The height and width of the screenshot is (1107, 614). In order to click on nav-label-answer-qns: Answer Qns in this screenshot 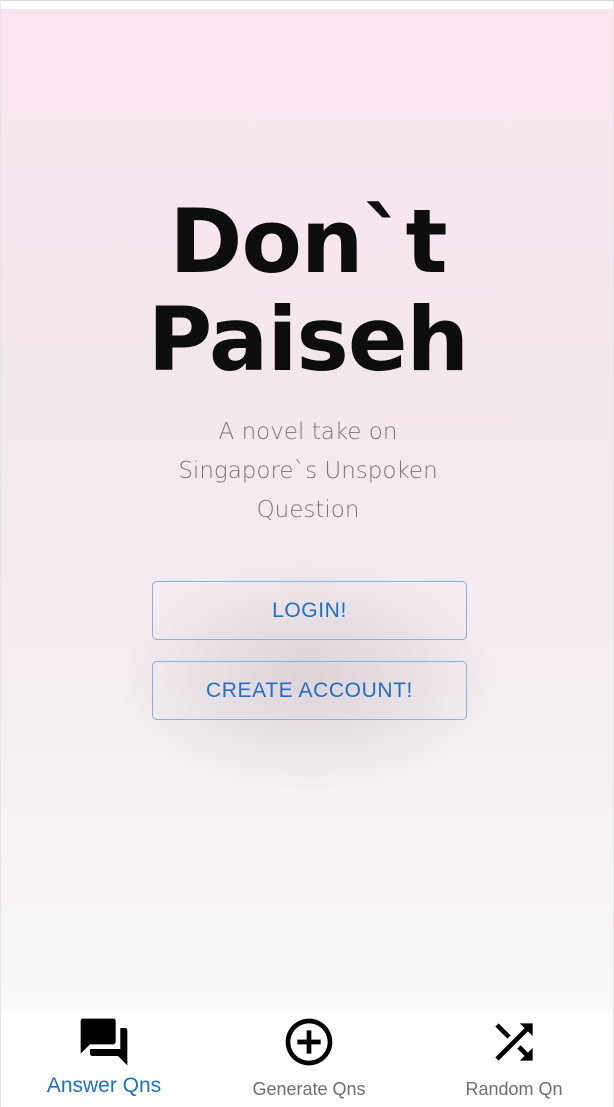, I will do `click(104, 1085)`.